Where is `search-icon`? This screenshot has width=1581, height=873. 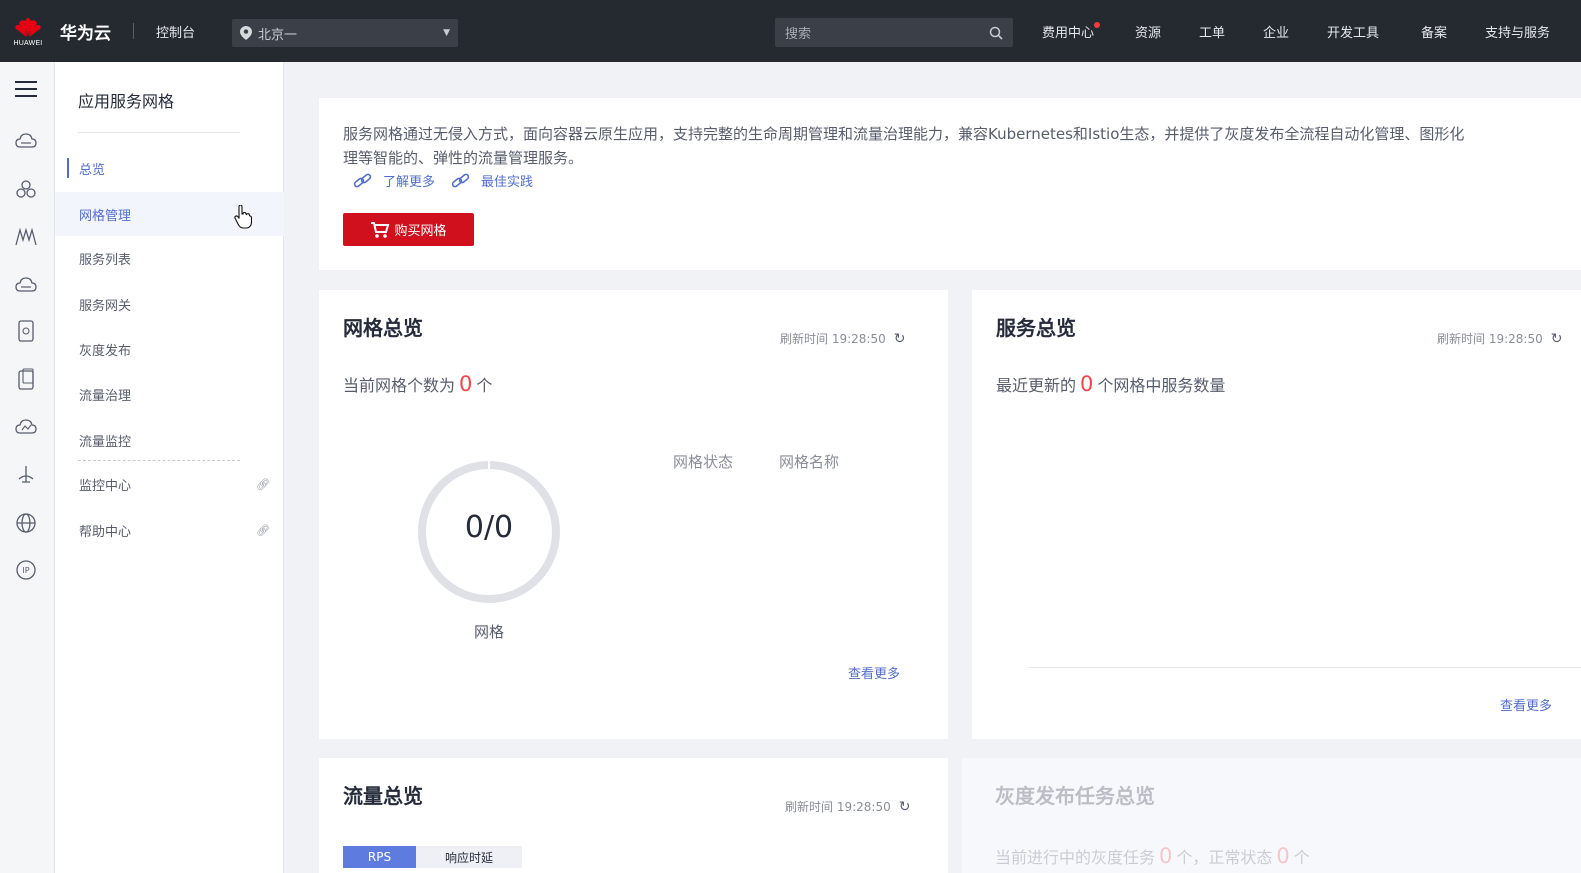 search-icon is located at coordinates (996, 33).